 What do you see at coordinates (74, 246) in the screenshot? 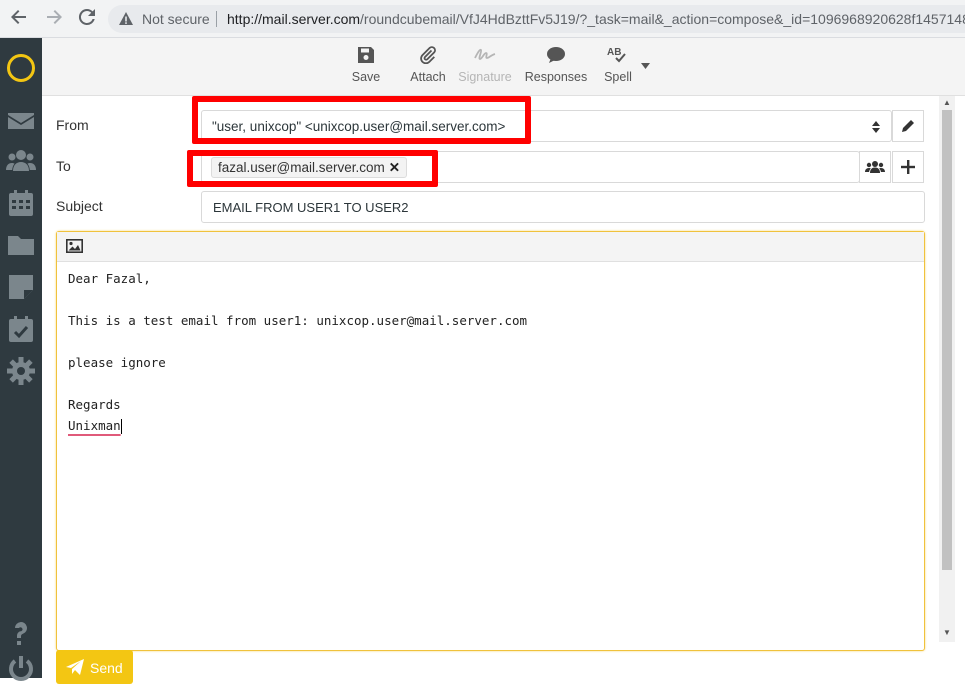
I see `image-icon` at bounding box center [74, 246].